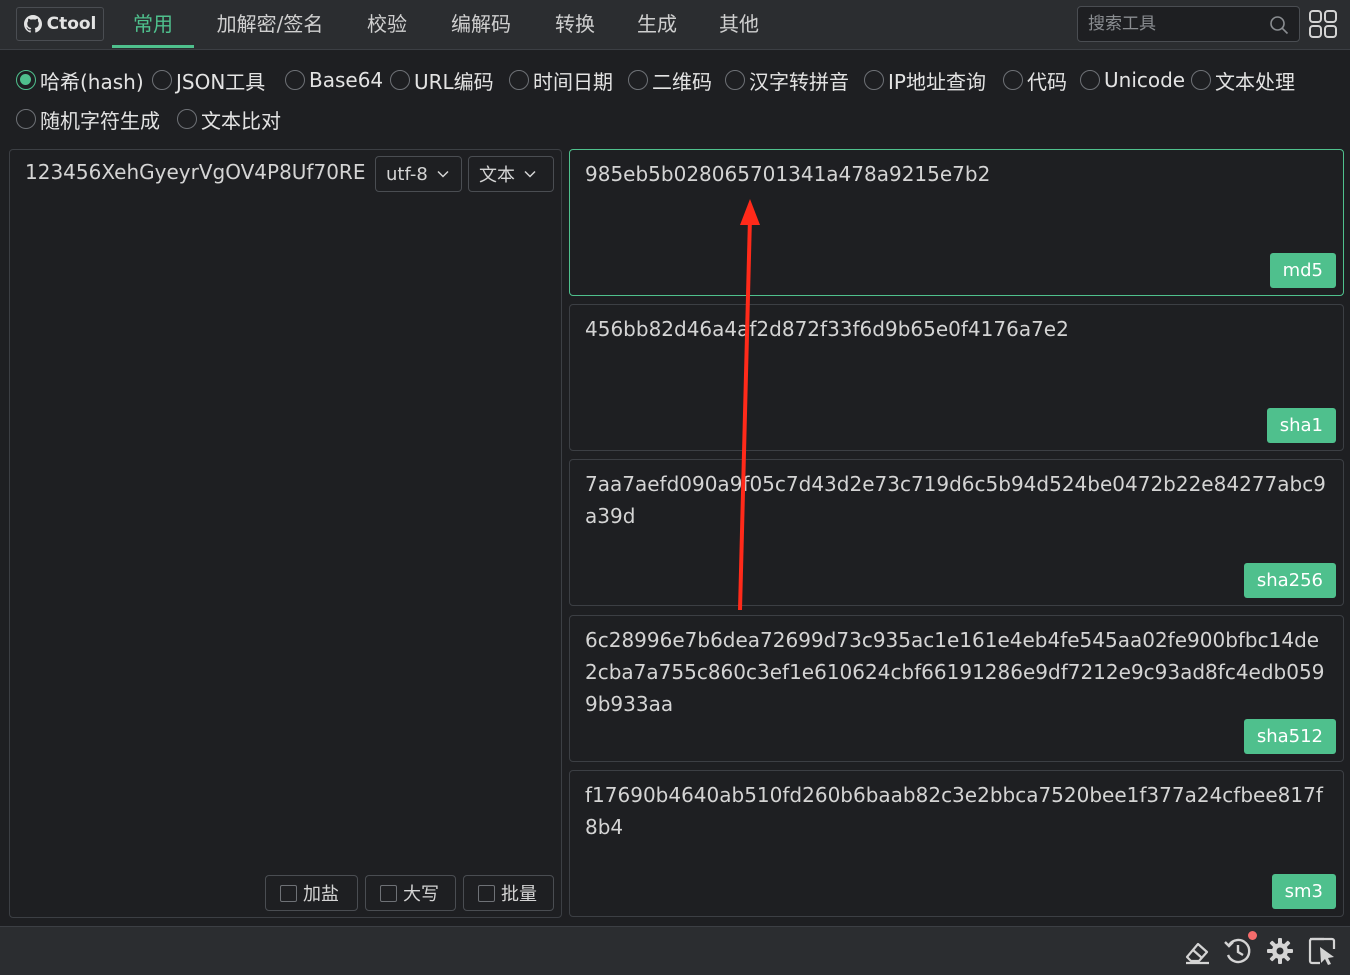 Image resolution: width=1350 pixels, height=975 pixels. I want to click on input-textarea: 123456XehGyeyrVgOV4P8Uf70REVp, so click(195, 175).